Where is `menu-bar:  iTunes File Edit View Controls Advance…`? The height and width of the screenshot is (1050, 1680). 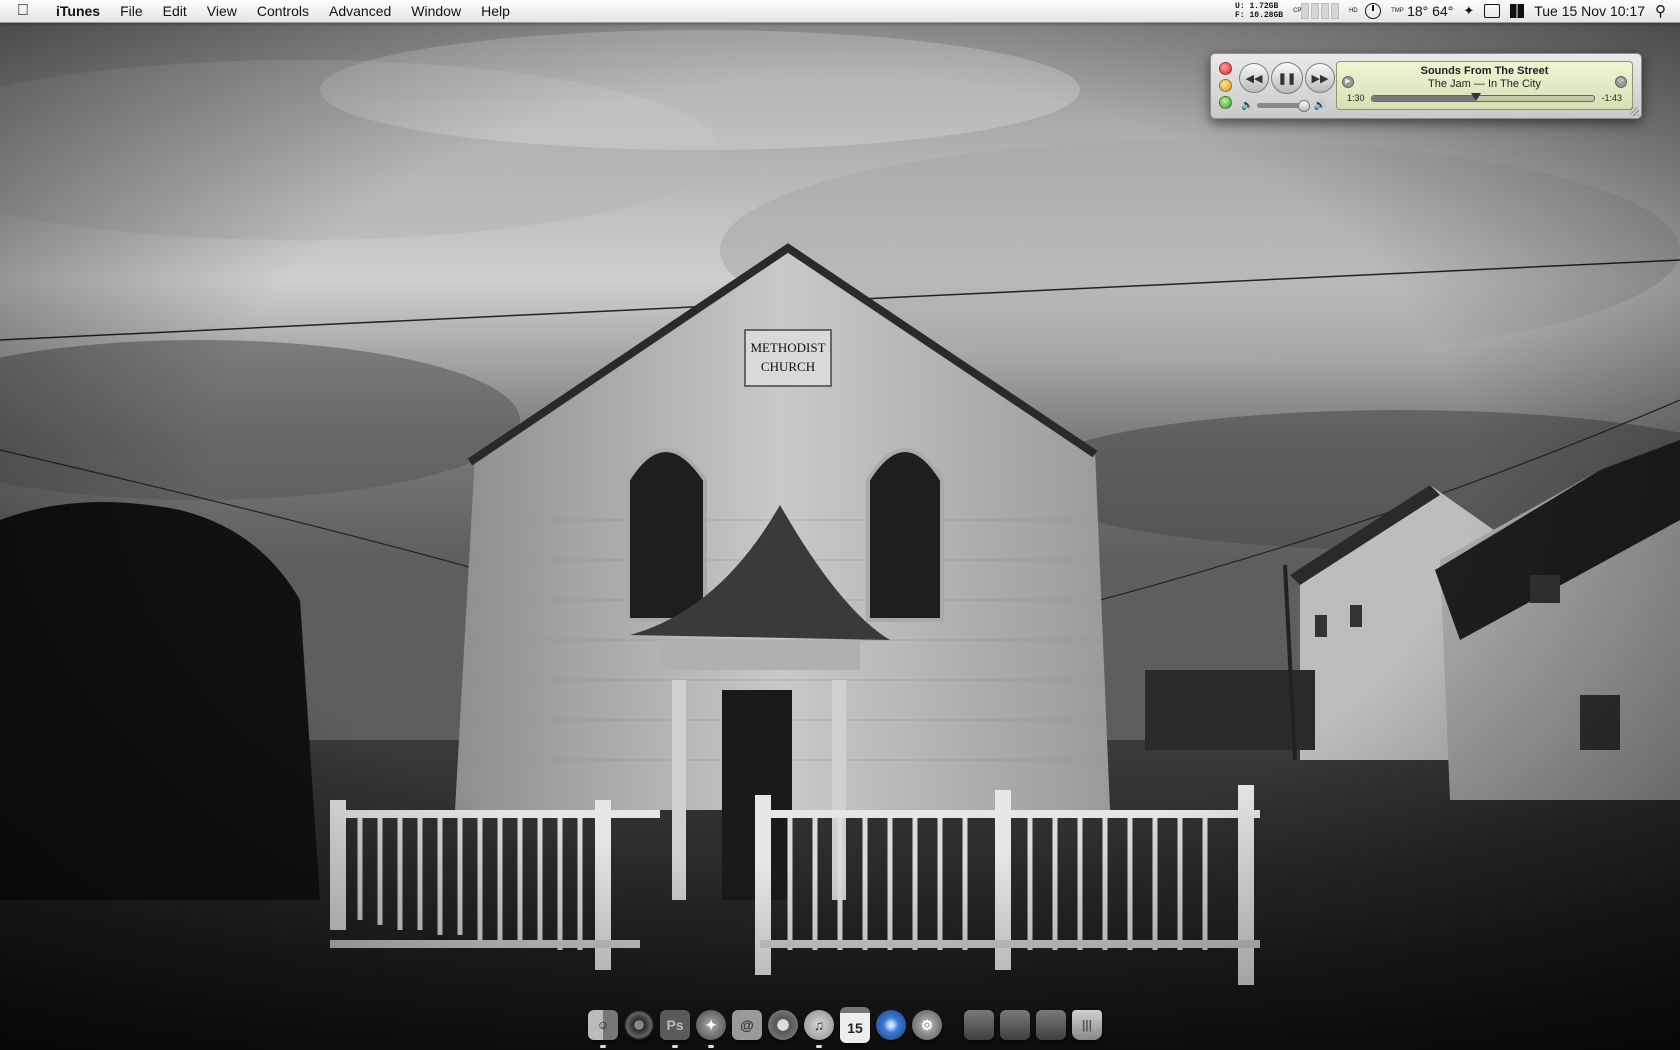
menu-bar:  iTunes File Edit View Controls Advance… is located at coordinates (840, 11).